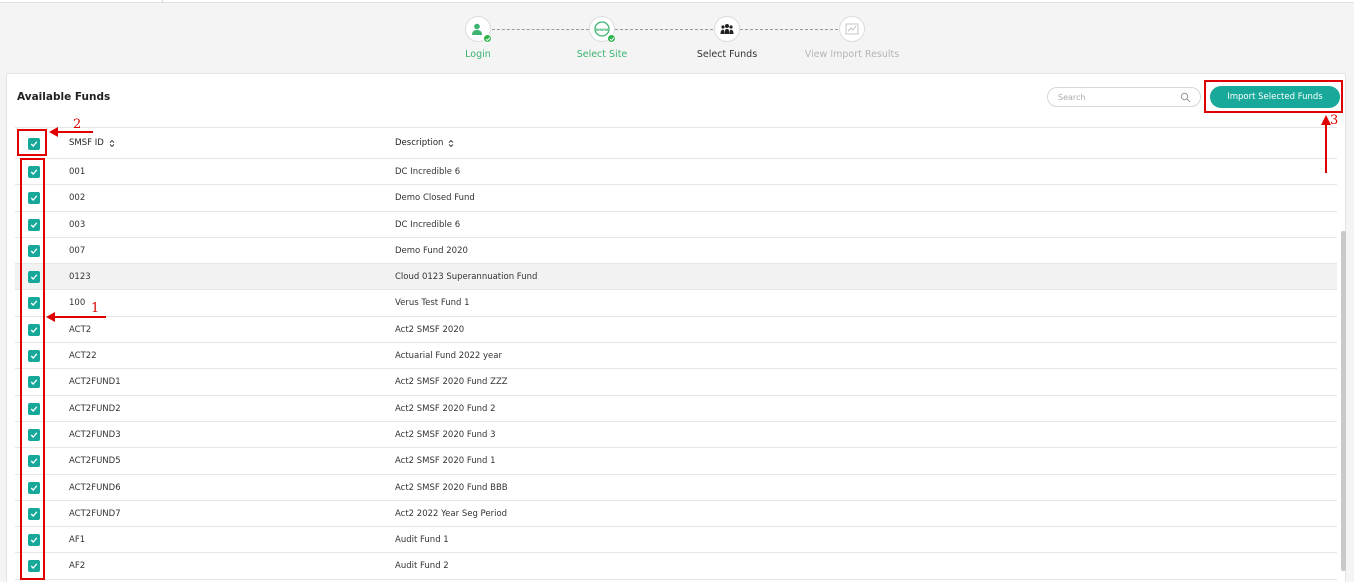 The image size is (1354, 582). Describe the element at coordinates (852, 54) in the screenshot. I see `step-label: View Import Results` at that location.